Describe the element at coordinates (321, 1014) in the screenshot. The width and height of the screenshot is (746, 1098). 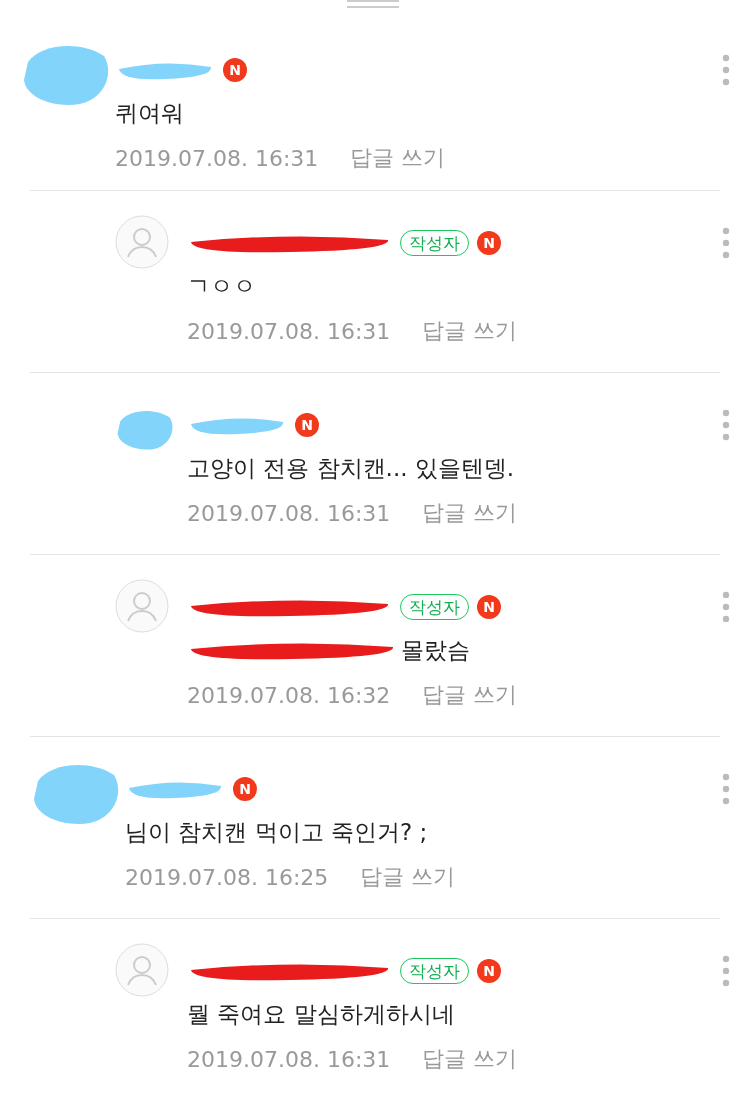
I see `comment-text: 뭘 죽여요 말심하게하시네` at that location.